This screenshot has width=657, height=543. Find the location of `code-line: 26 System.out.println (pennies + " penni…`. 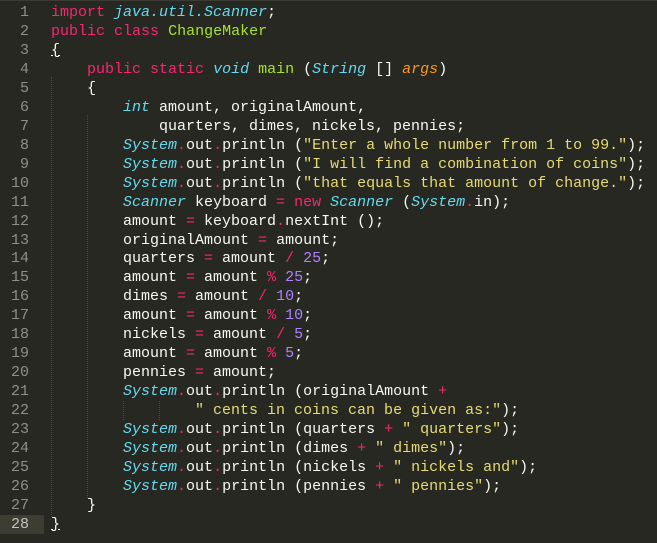

code-line: 26 System.out.println (pennies + " penni… is located at coordinates (328, 486).